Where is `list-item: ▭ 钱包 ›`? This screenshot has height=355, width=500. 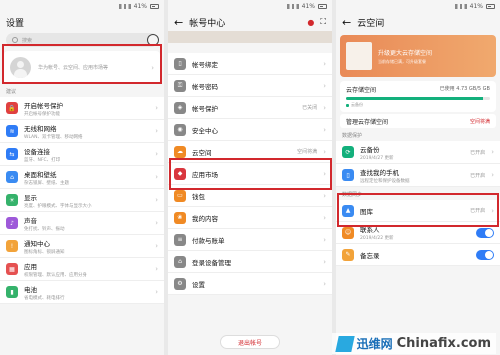 list-item: ▭ 钱包 › is located at coordinates (250, 196).